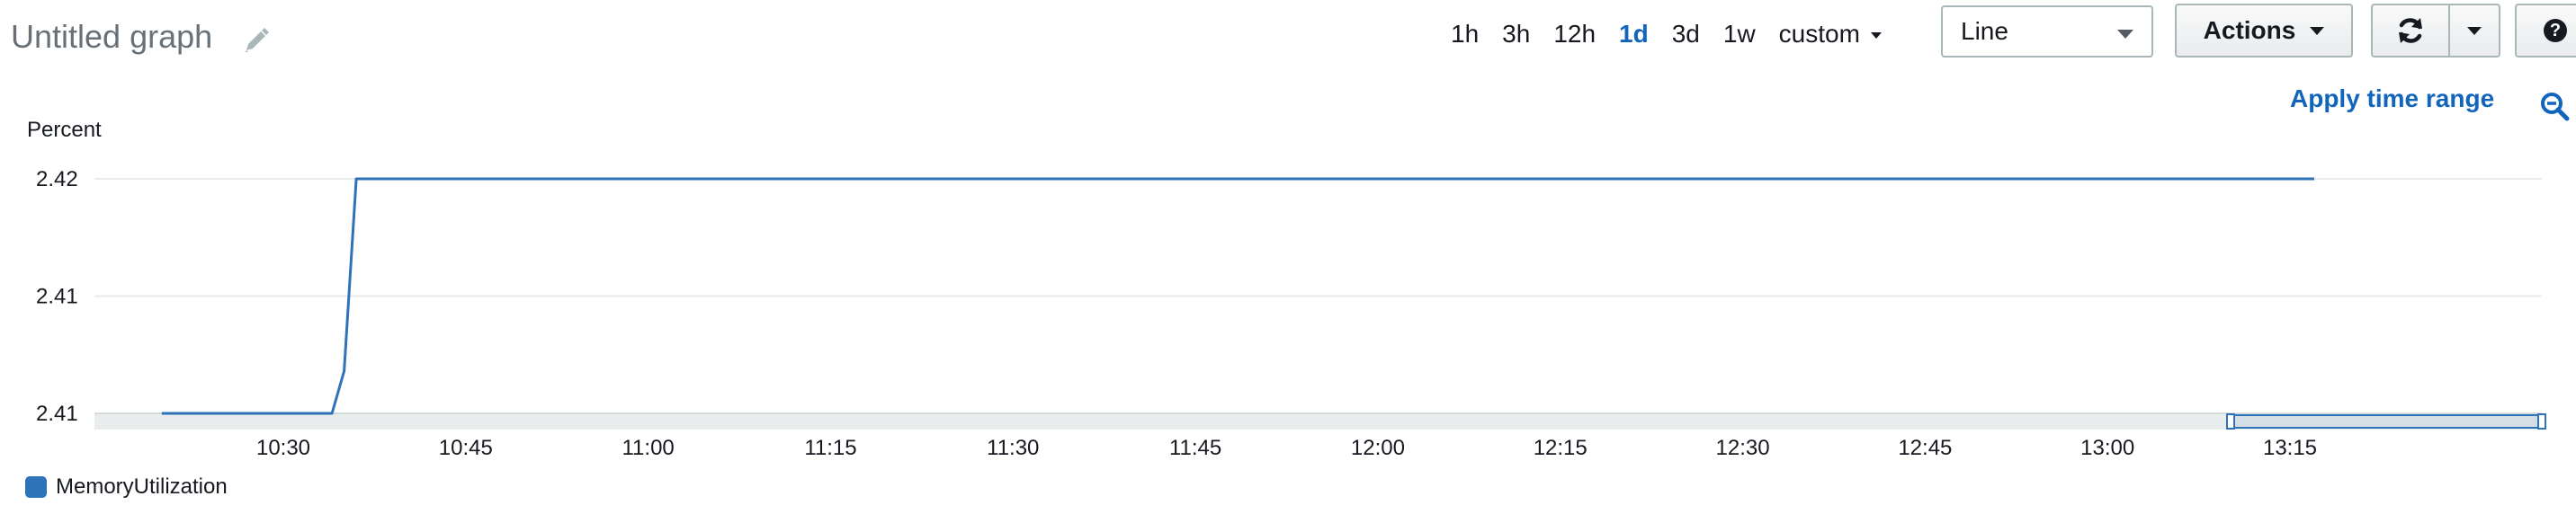 This screenshot has height=523, width=2576. What do you see at coordinates (2386, 422) in the screenshot?
I see `time-range-selection` at bounding box center [2386, 422].